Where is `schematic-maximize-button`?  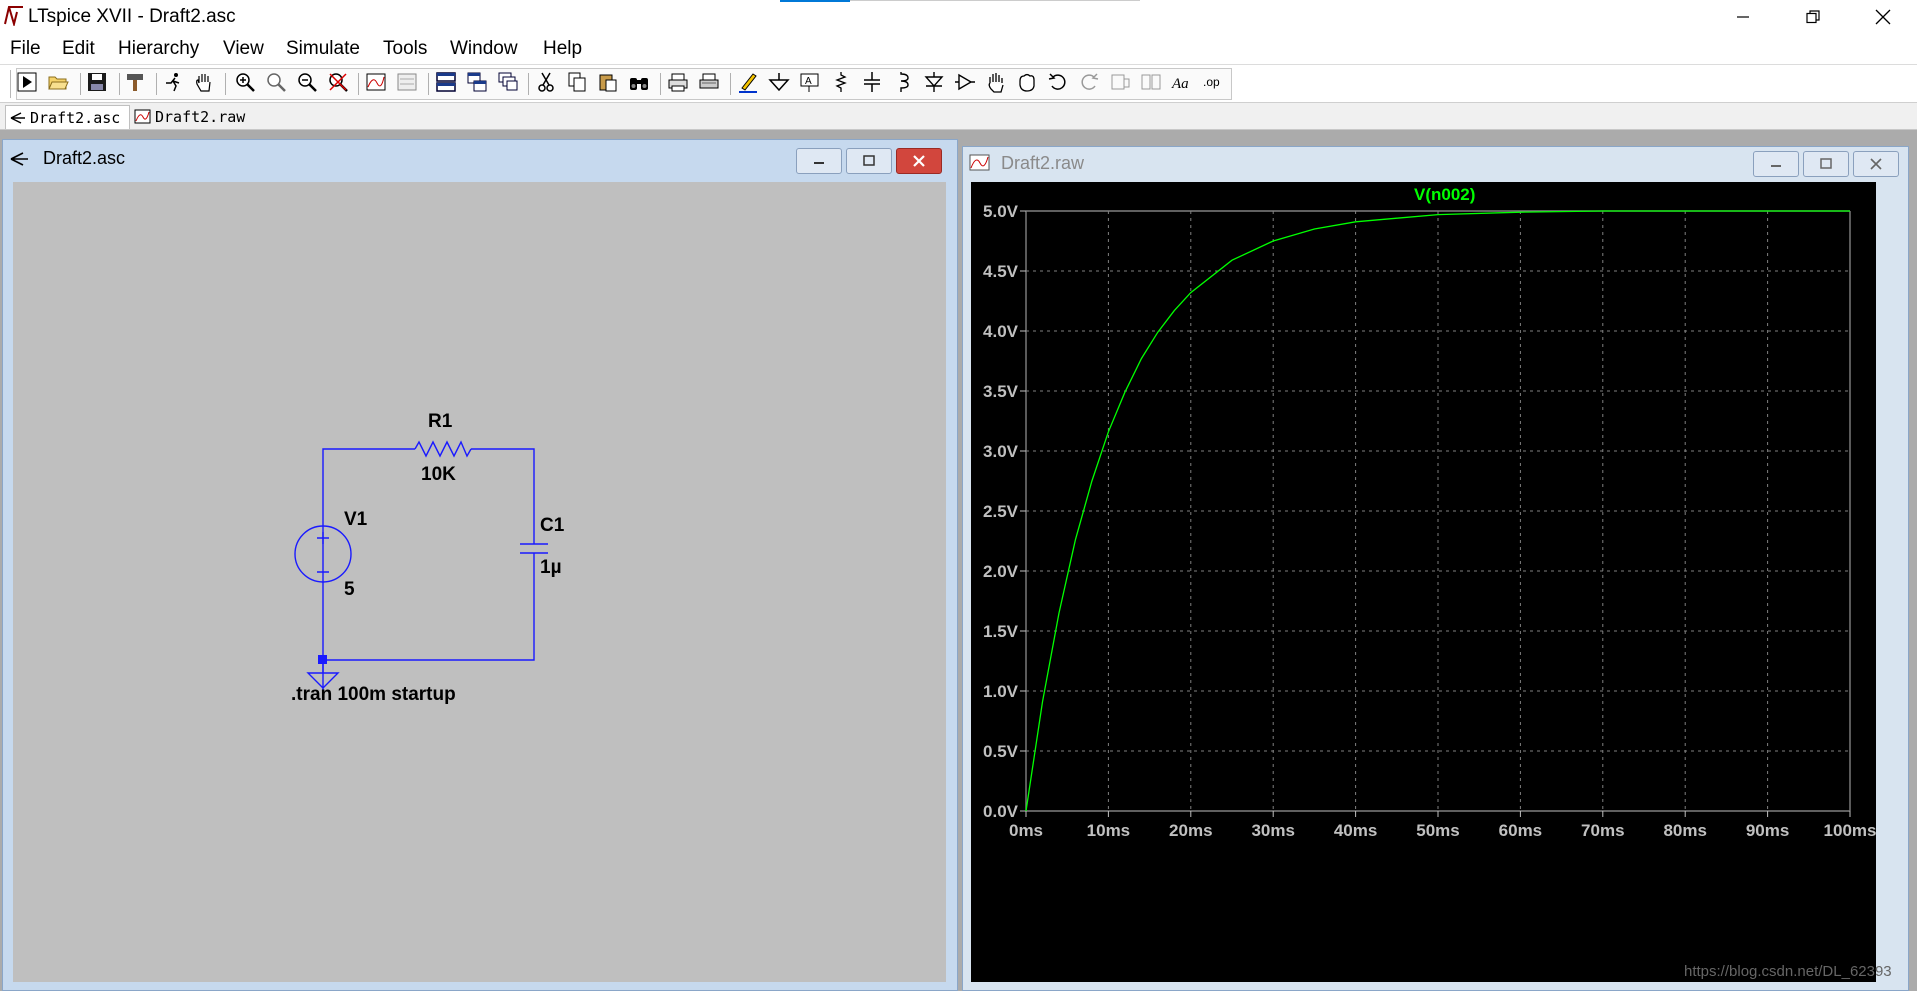 schematic-maximize-button is located at coordinates (869, 161).